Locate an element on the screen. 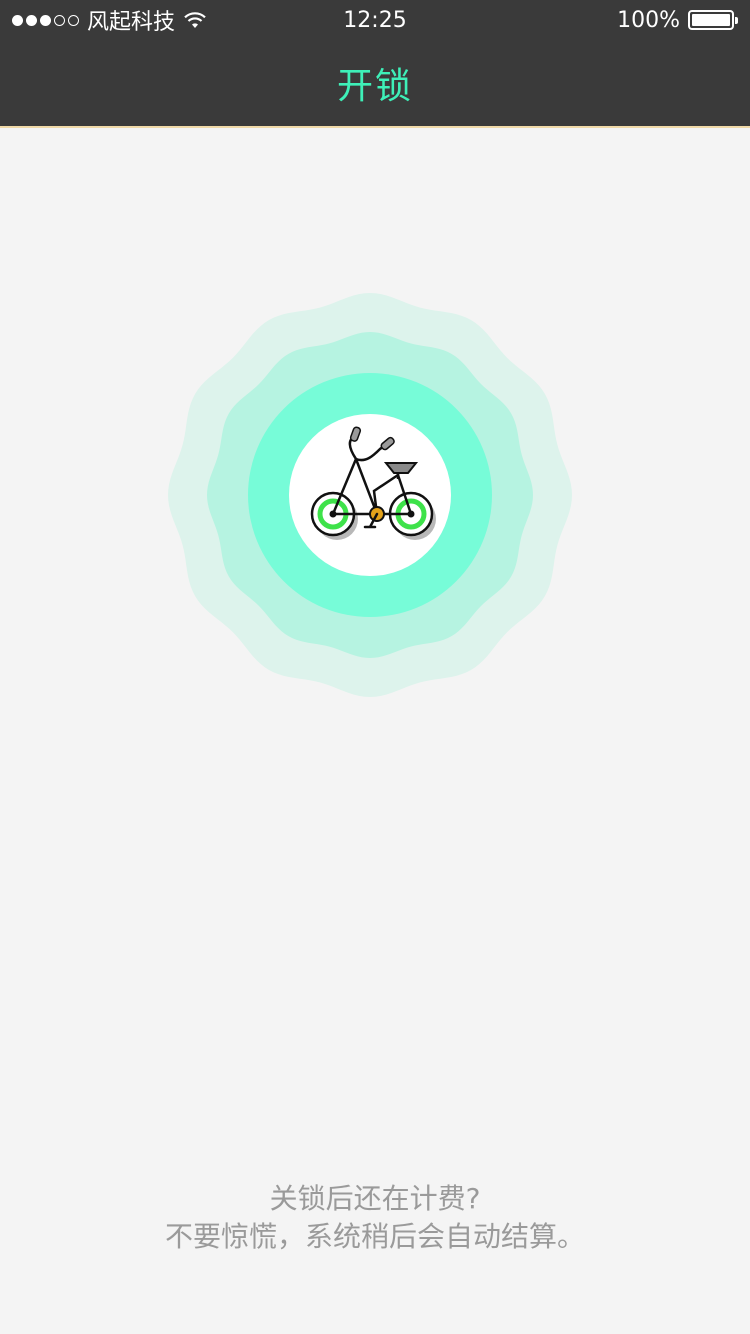  status-left: 风起科技 is located at coordinates (109, 20).